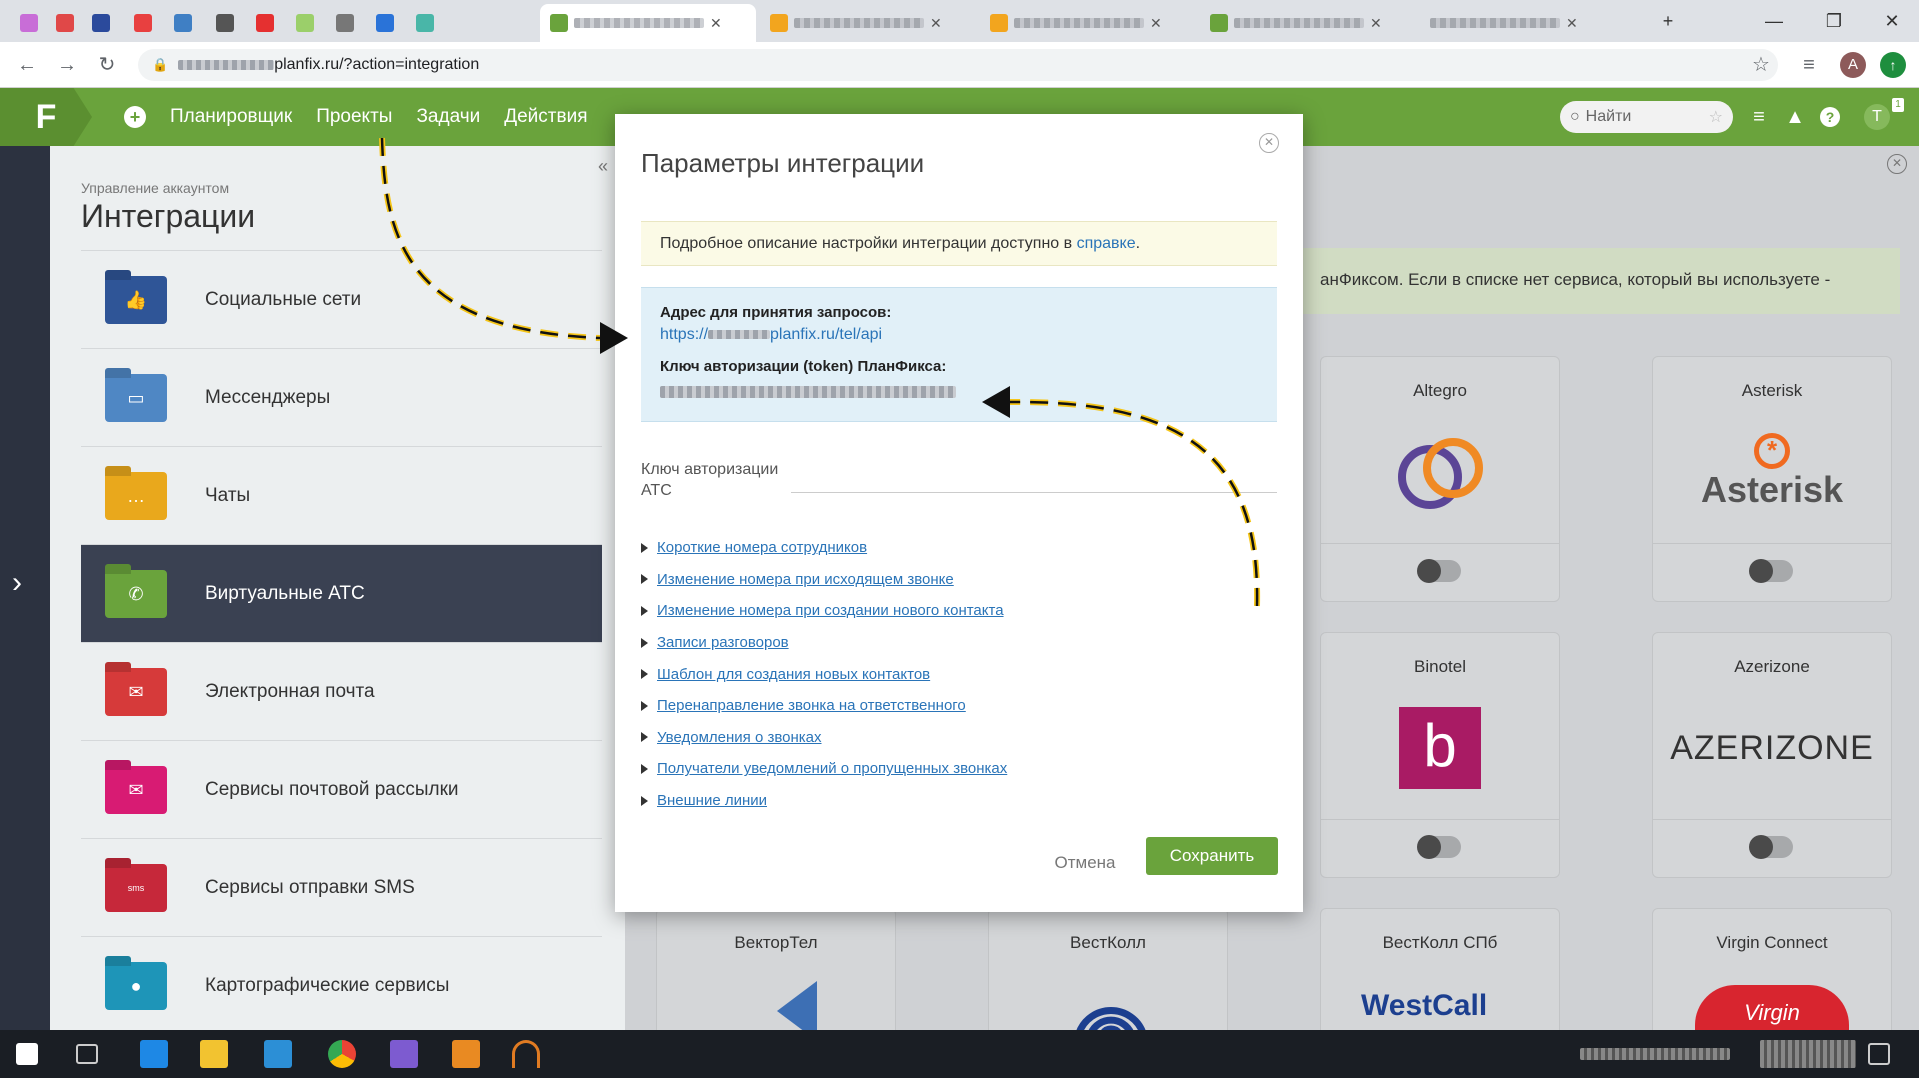  Describe the element at coordinates (1772, 755) in the screenshot. I see `service-card-azerizone: Azerizone AZERIZONE` at that location.